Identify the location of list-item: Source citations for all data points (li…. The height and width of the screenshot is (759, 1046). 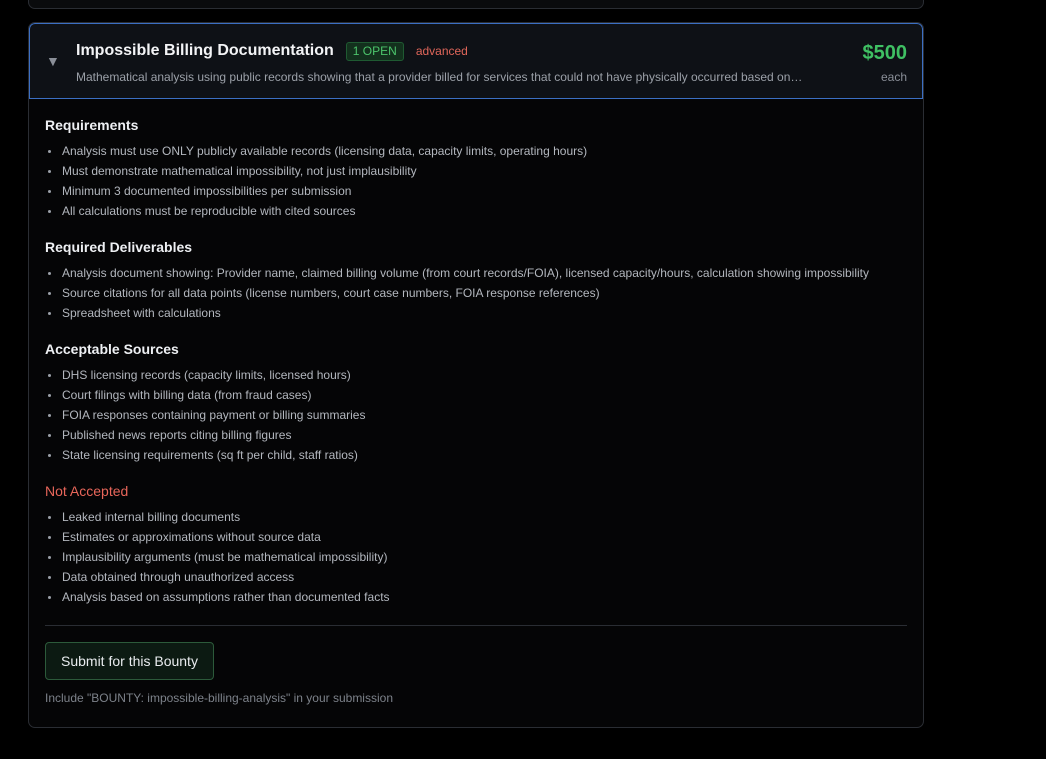
(476, 293).